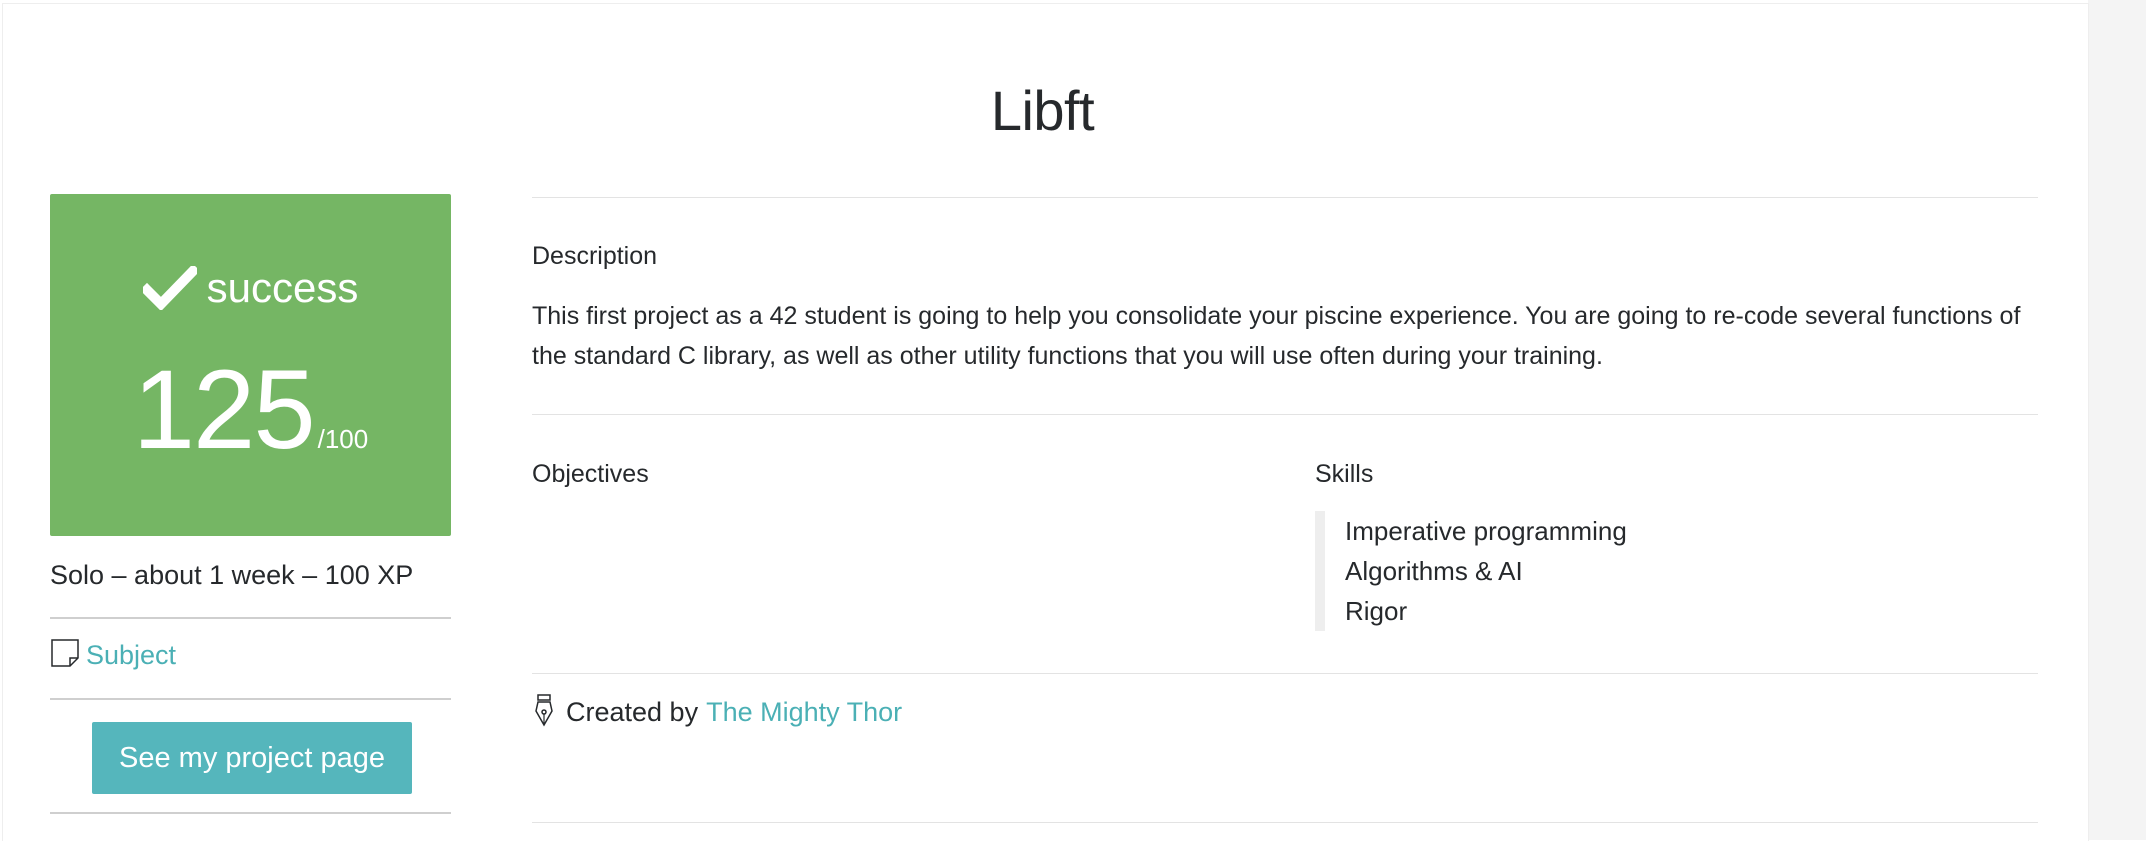 This screenshot has width=2146, height=841. What do you see at coordinates (1486, 531) in the screenshot?
I see `skill-item: Imperative programming` at bounding box center [1486, 531].